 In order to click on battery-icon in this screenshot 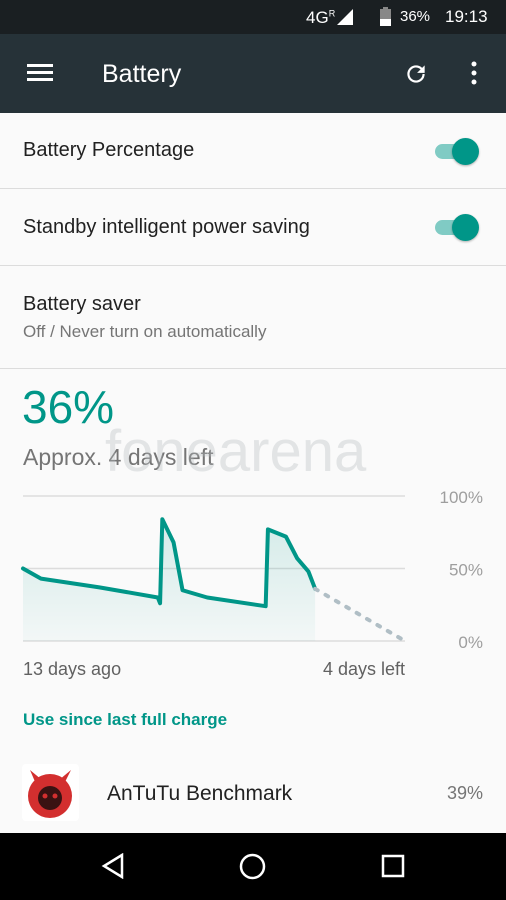, I will do `click(385, 16)`.